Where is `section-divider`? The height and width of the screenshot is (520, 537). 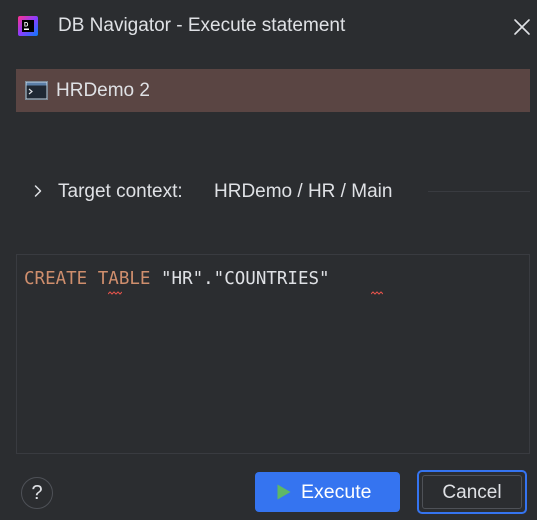
section-divider is located at coordinates (479, 191).